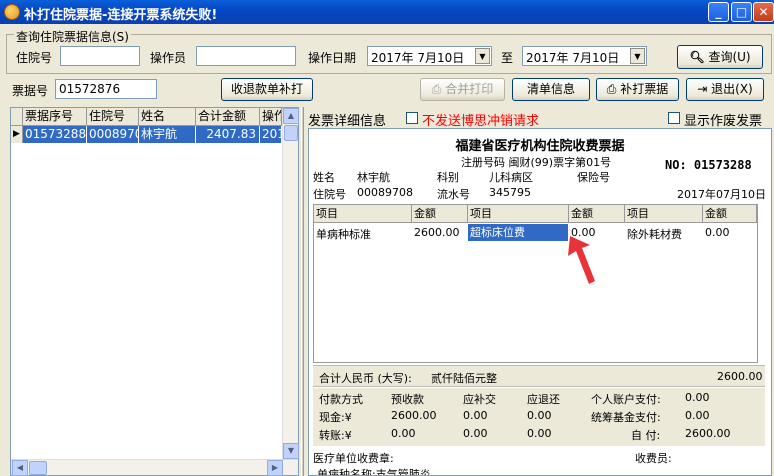 The width and height of the screenshot is (774, 476). What do you see at coordinates (353, 458) in the screenshot?
I see `seal-label: 医疗单位收费章:` at bounding box center [353, 458].